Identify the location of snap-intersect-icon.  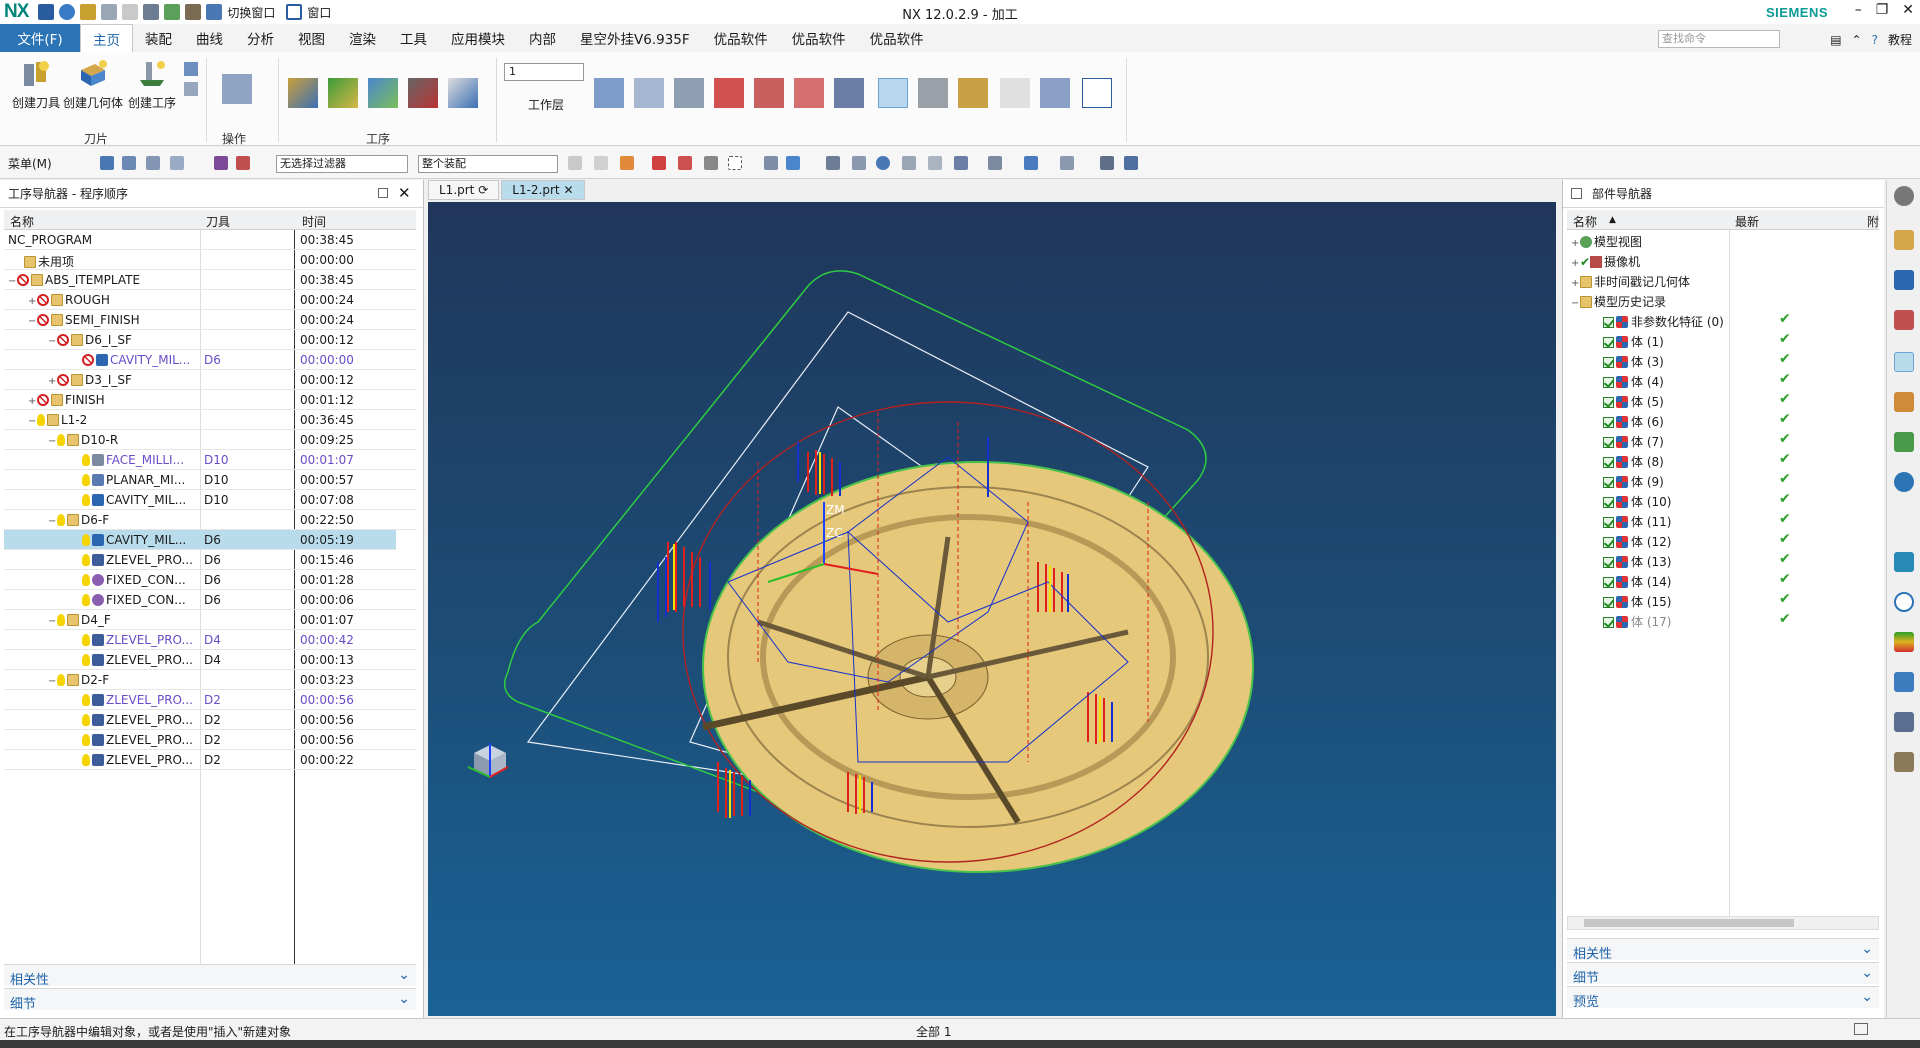
(685, 163).